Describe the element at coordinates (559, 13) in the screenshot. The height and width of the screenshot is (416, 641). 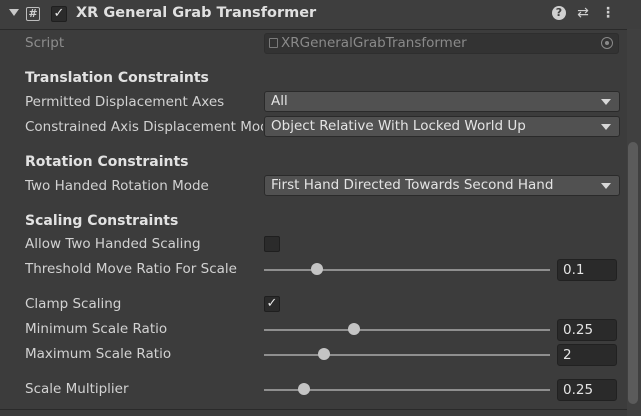
I see `help-icon: ?` at that location.